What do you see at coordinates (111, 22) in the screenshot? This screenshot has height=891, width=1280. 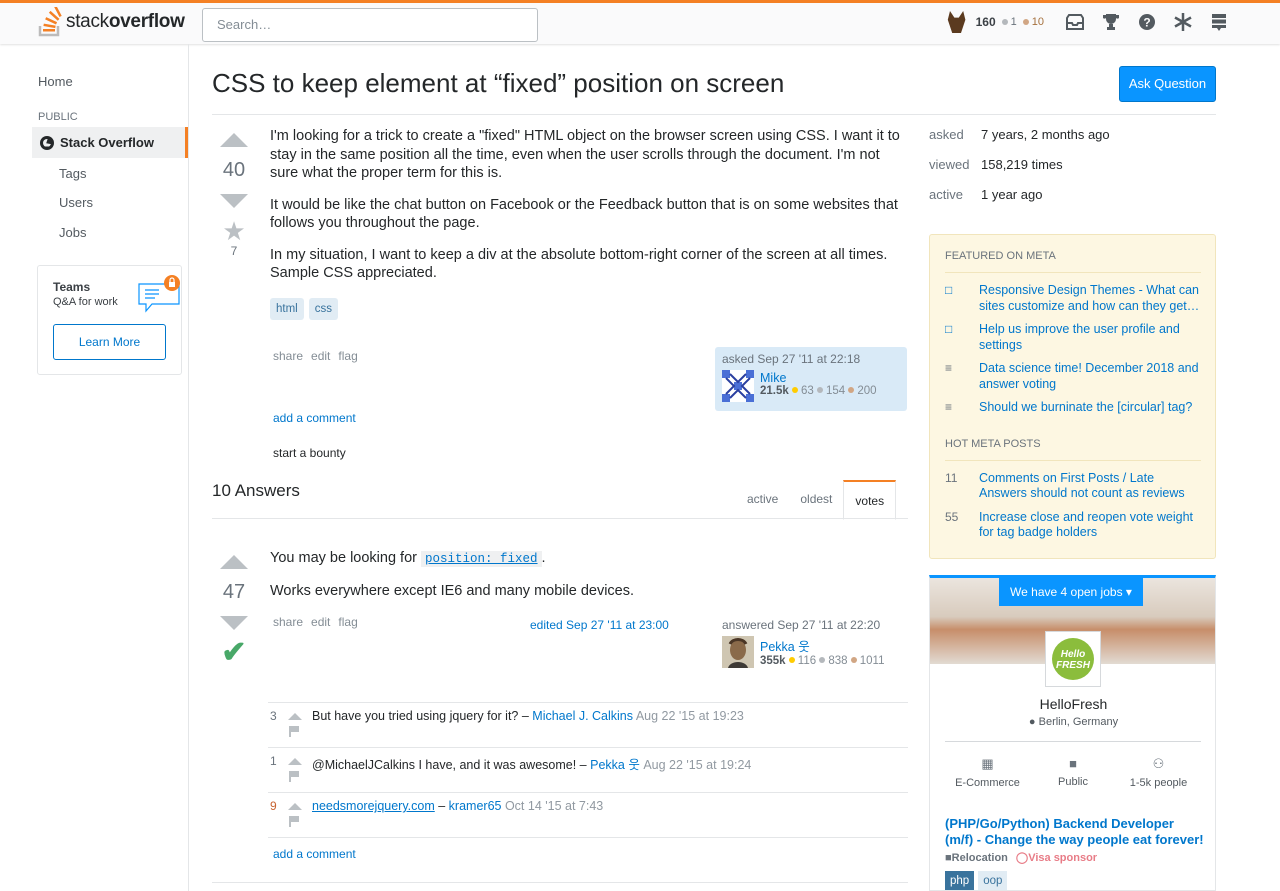 I see `site-logo: stackoverflow` at bounding box center [111, 22].